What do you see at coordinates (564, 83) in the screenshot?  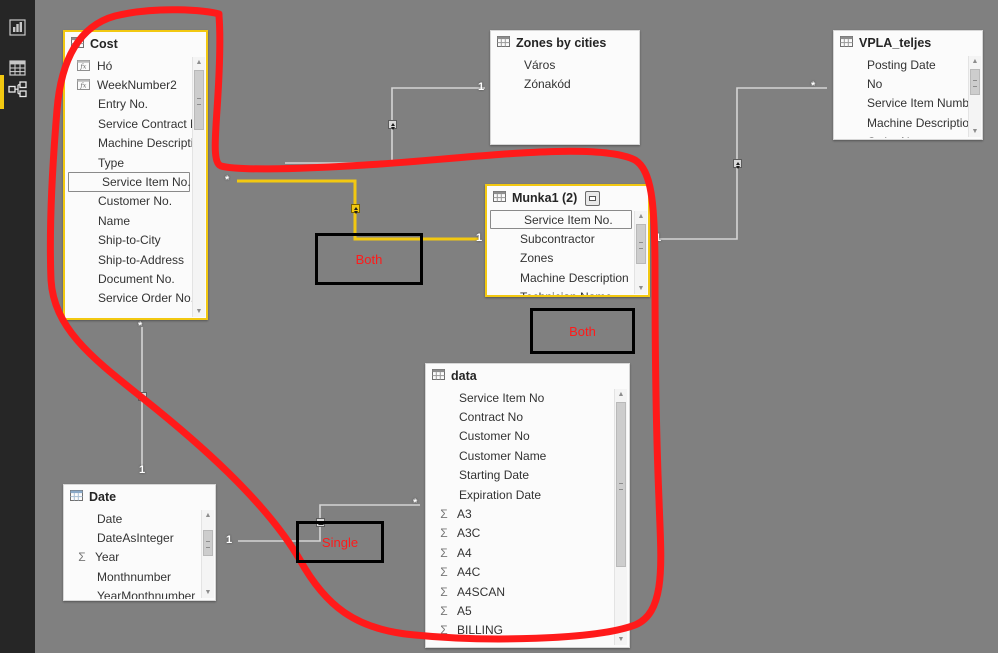 I see `field-row: Zónakód` at bounding box center [564, 83].